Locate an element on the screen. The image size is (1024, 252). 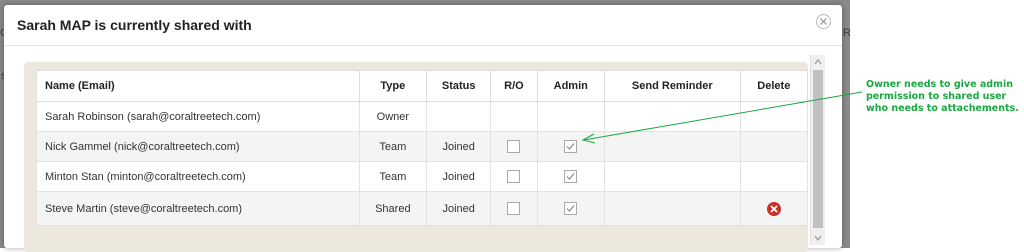
modal-header: Sarah MAP is currently shared with is located at coordinates (423, 25).